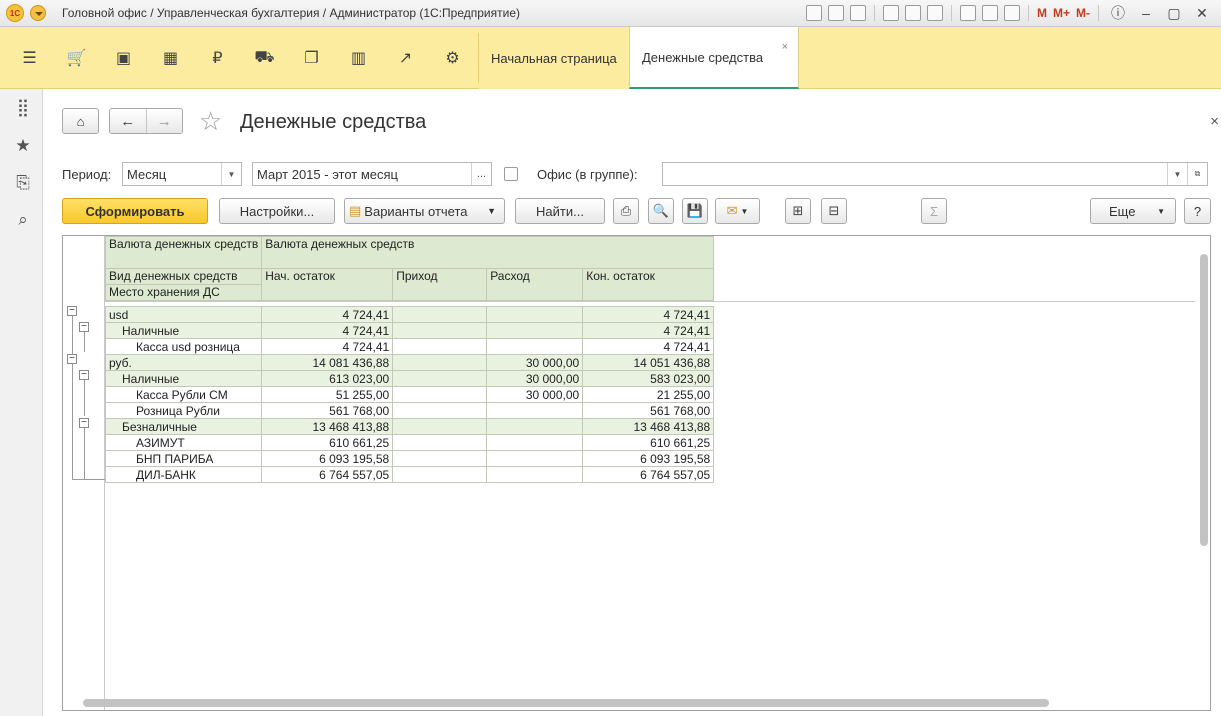 The width and height of the screenshot is (1221, 716). I want to click on period-value: Месяц, so click(147, 174).